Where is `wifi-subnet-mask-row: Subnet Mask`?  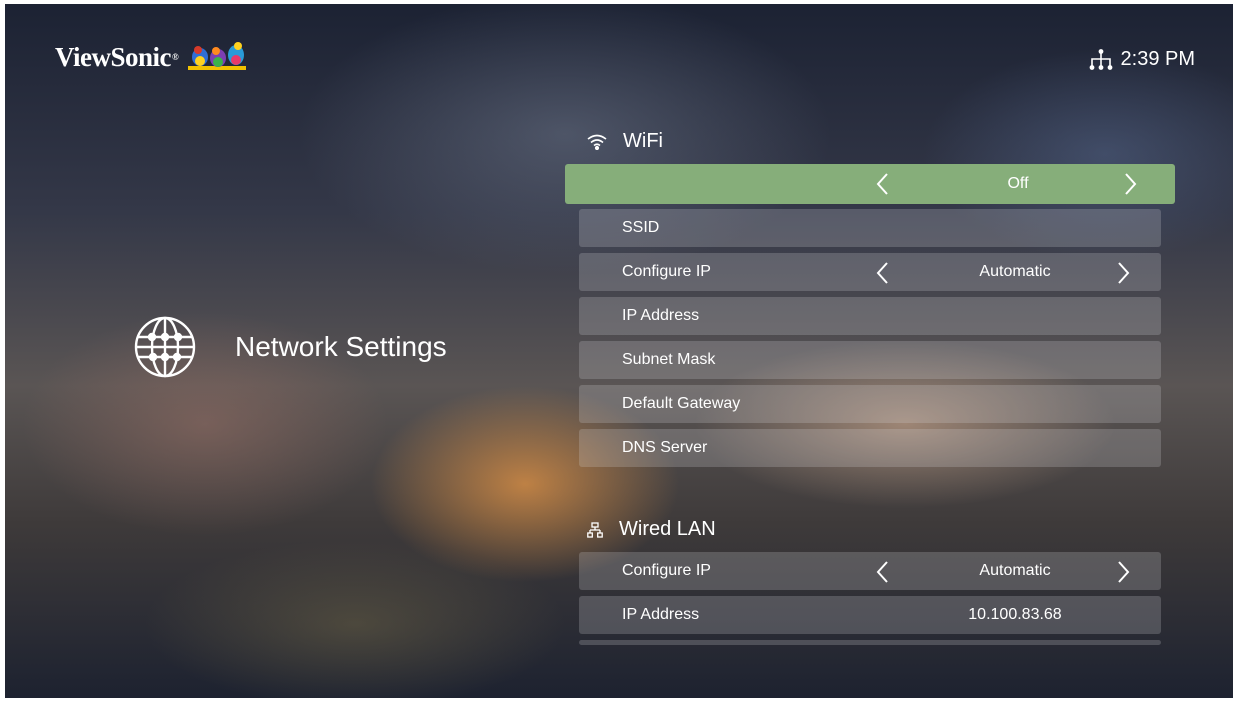
wifi-subnet-mask-row: Subnet Mask is located at coordinates (870, 360).